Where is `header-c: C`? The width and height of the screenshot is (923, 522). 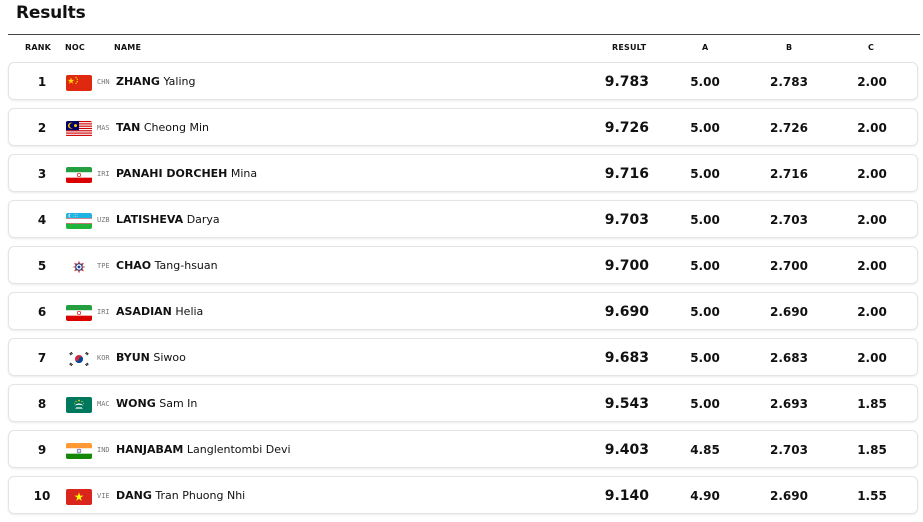
header-c: C is located at coordinates (871, 47).